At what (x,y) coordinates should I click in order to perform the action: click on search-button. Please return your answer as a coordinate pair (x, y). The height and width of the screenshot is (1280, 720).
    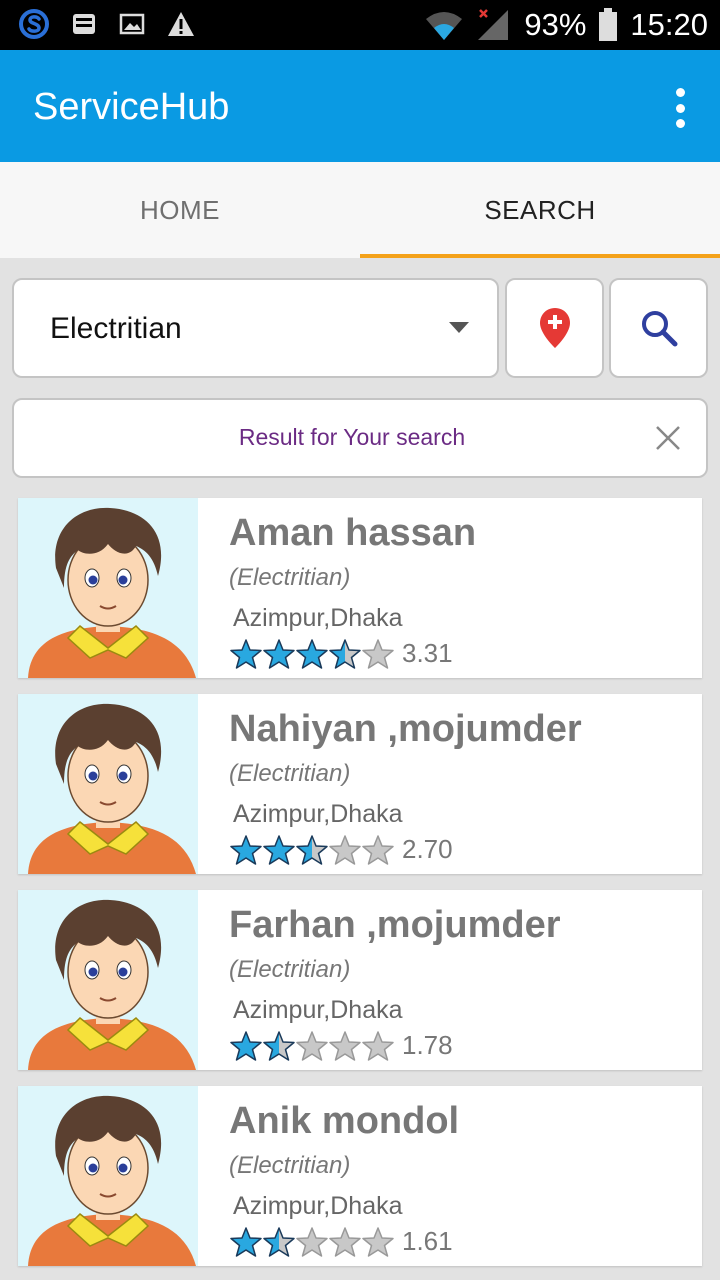
    Looking at the image, I should click on (658, 328).